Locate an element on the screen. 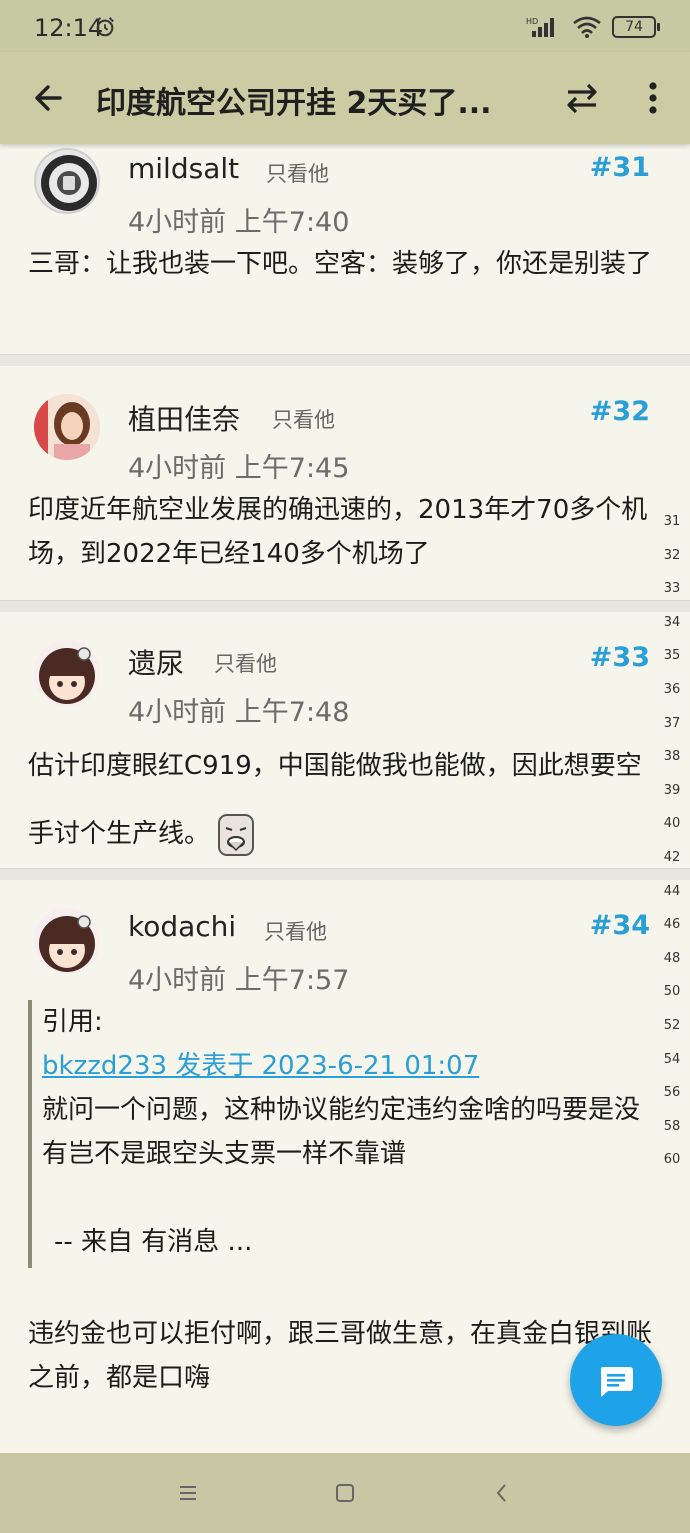 This screenshot has height=1533, width=690. hd-signal-icon: HD is located at coordinates (540, 27).